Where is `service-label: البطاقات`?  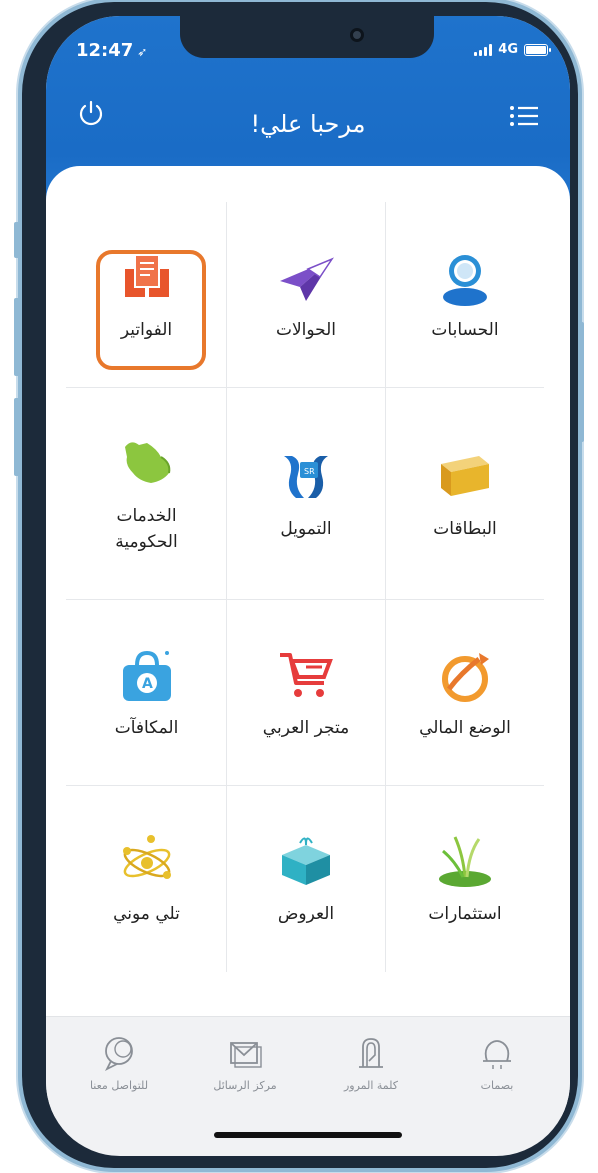
service-label: البطاقات is located at coordinates (465, 528).